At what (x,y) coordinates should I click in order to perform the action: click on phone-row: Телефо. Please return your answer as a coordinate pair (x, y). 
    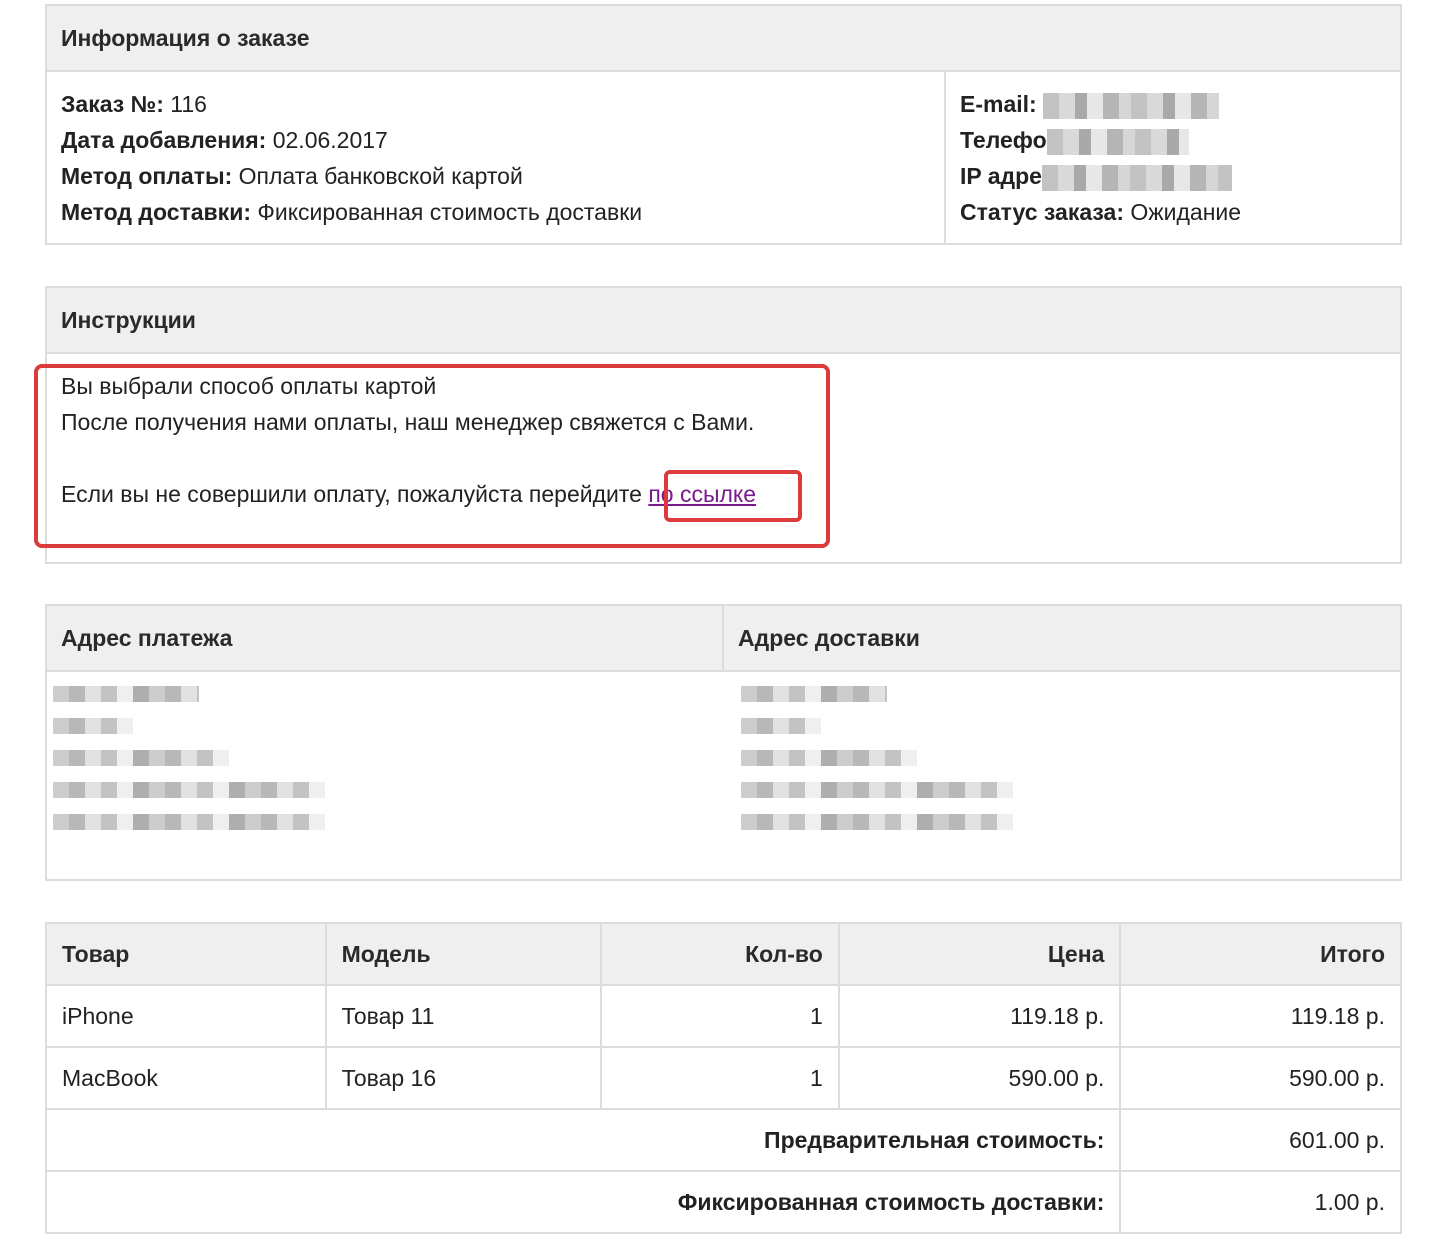
    Looking at the image, I should click on (1180, 140).